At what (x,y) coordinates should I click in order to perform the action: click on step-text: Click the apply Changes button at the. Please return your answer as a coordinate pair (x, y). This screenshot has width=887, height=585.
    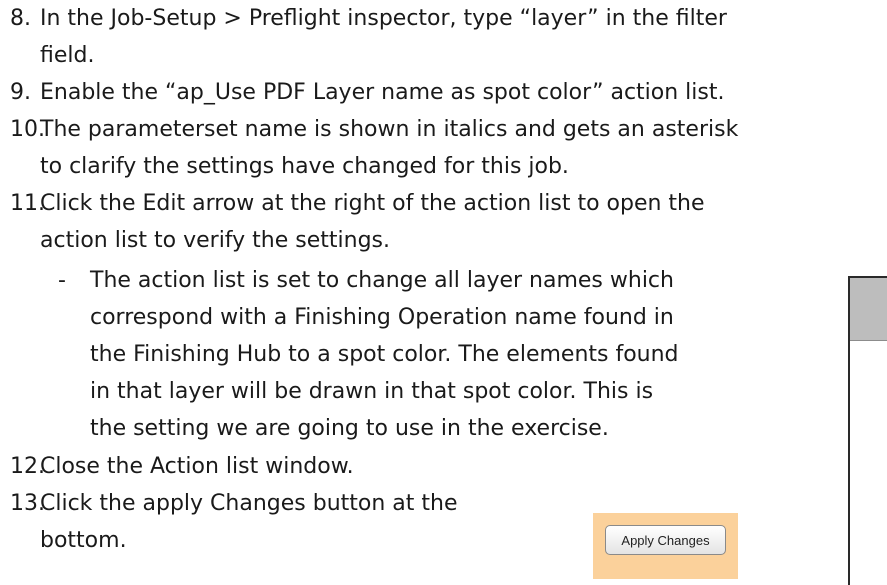
    Looking at the image, I should click on (249, 503).